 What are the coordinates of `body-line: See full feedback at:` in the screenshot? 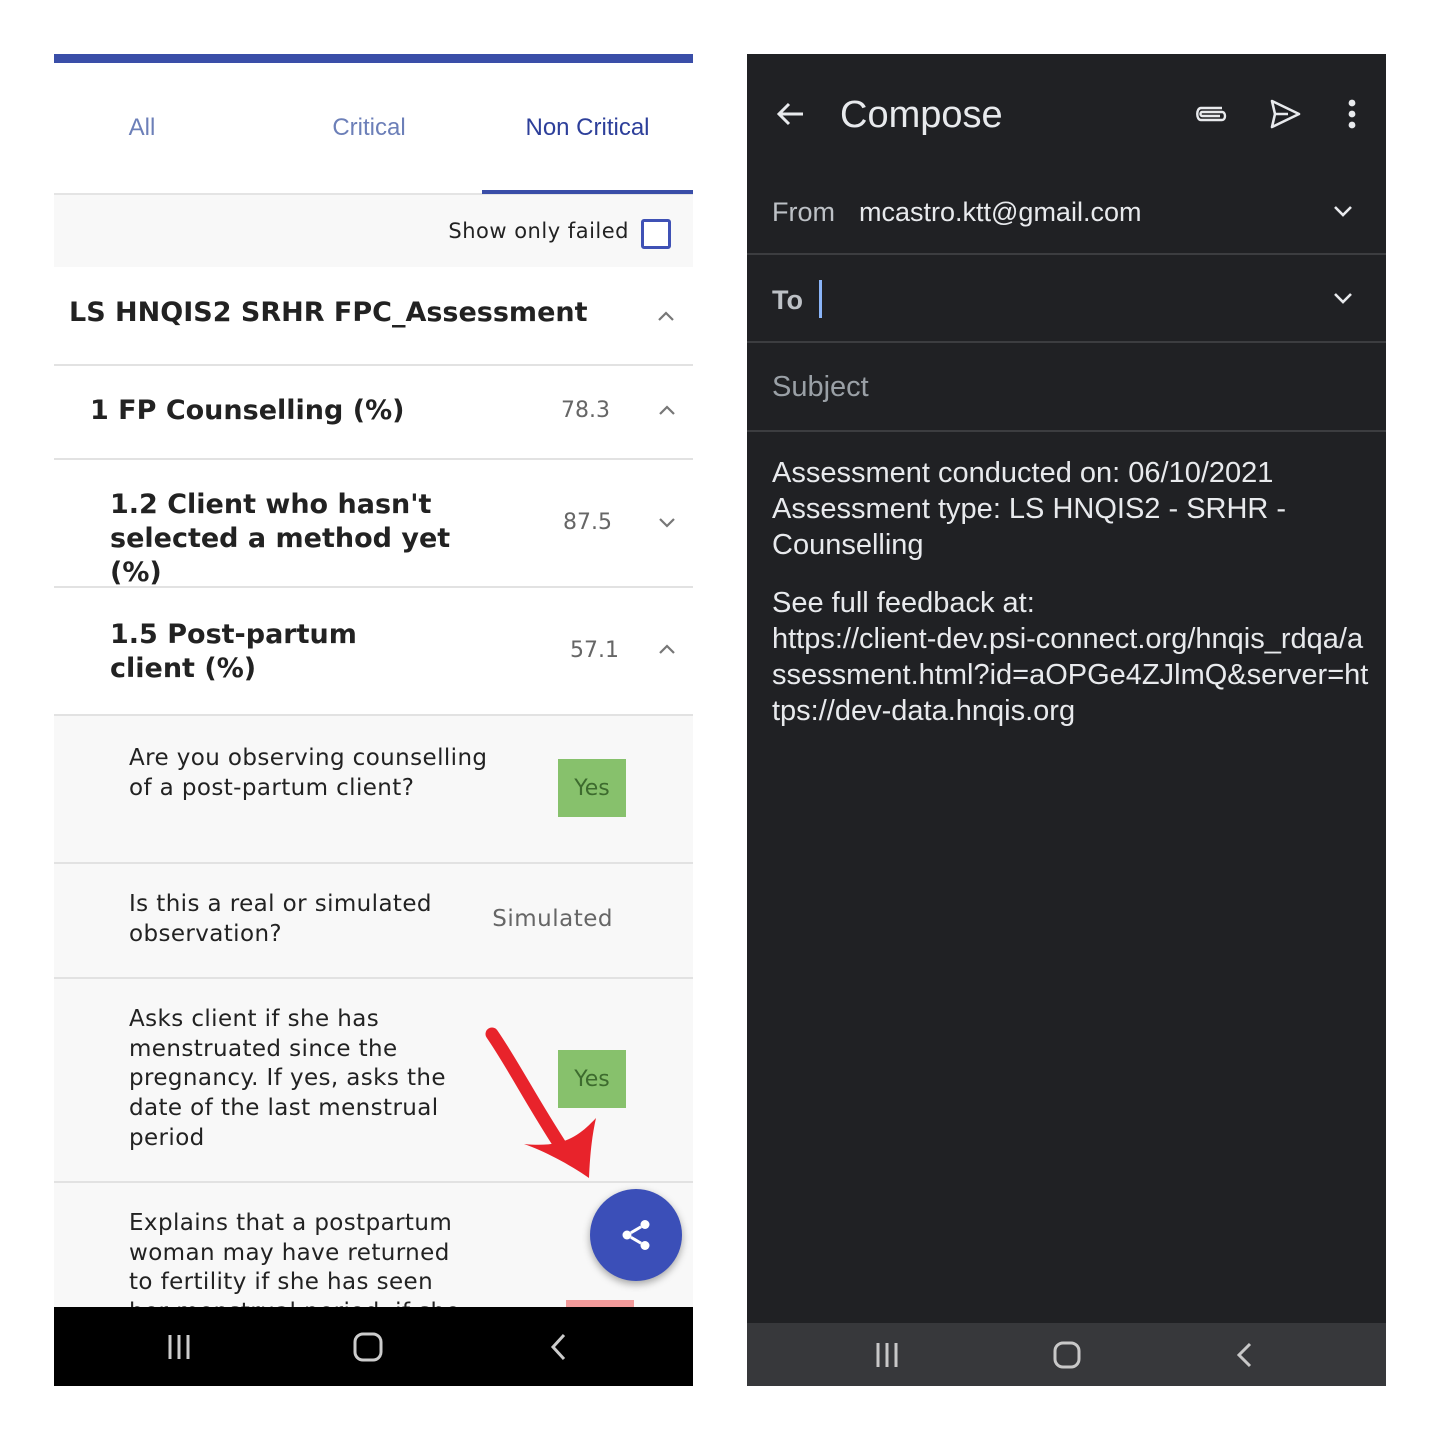 It's located at (903, 603).